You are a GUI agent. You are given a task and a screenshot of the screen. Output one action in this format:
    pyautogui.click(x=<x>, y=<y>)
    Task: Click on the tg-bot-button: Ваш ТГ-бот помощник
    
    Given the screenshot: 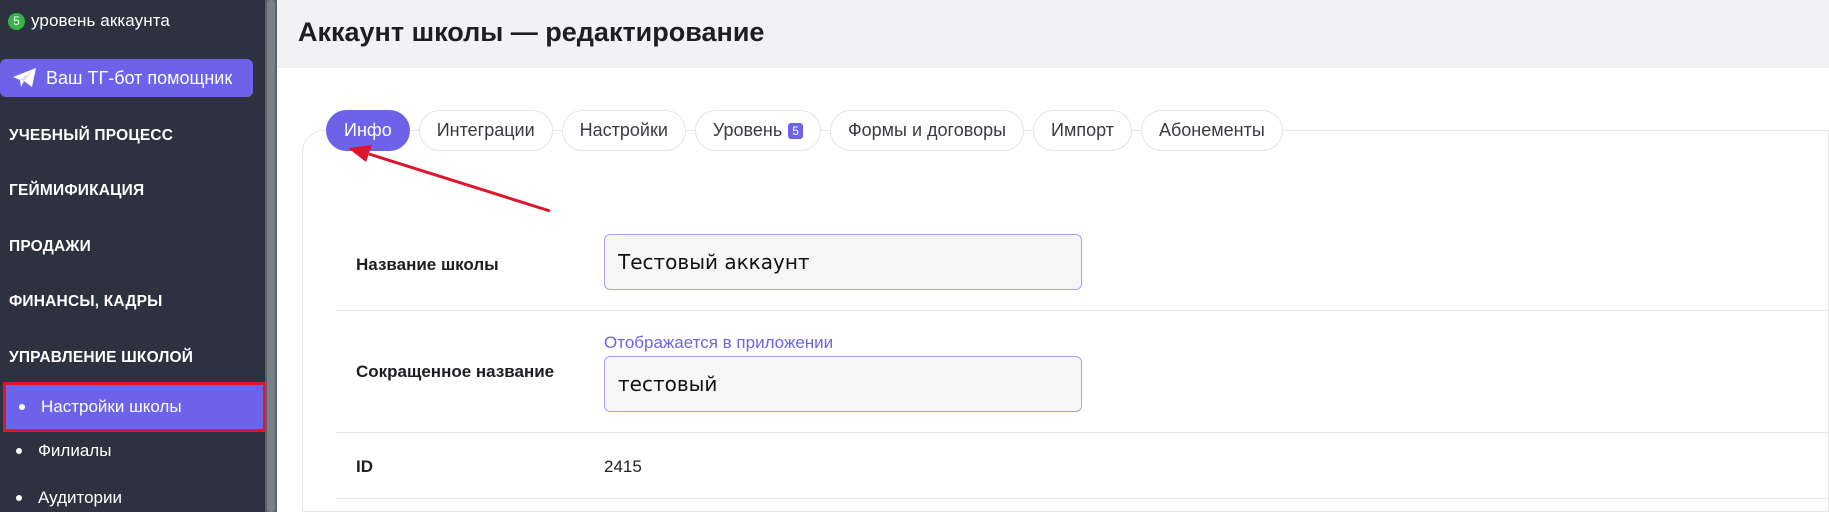 What is the action you would take?
    pyautogui.click(x=126, y=78)
    